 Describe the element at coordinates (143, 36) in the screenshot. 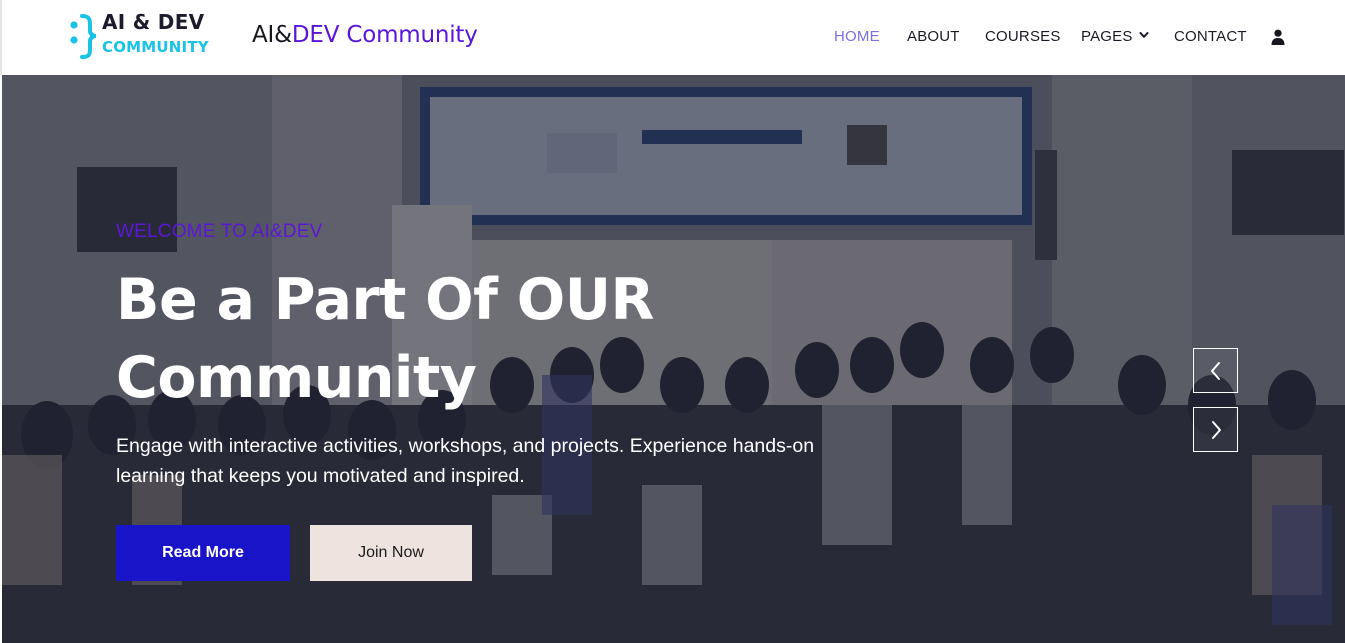

I see `logo: AI & DEV COMMUNITY` at that location.